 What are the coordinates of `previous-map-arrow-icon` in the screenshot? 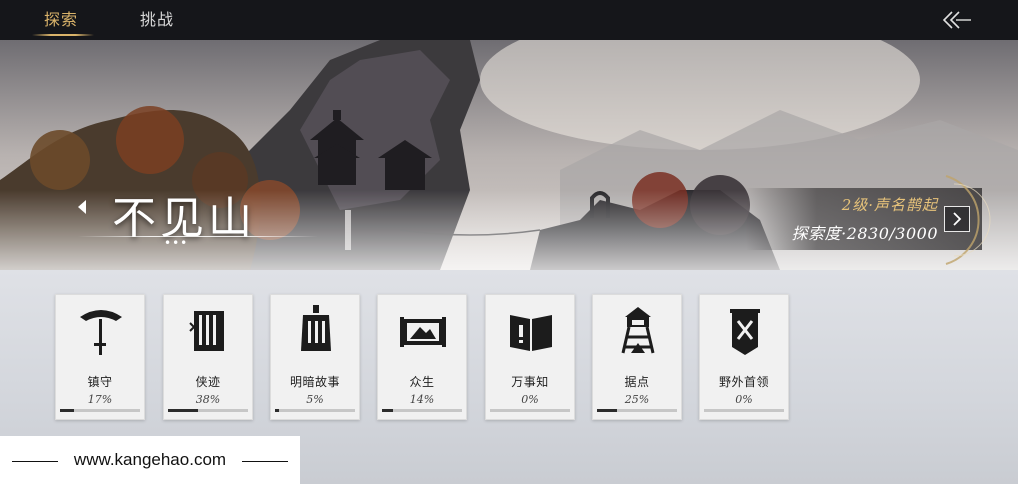 It's located at (82, 207).